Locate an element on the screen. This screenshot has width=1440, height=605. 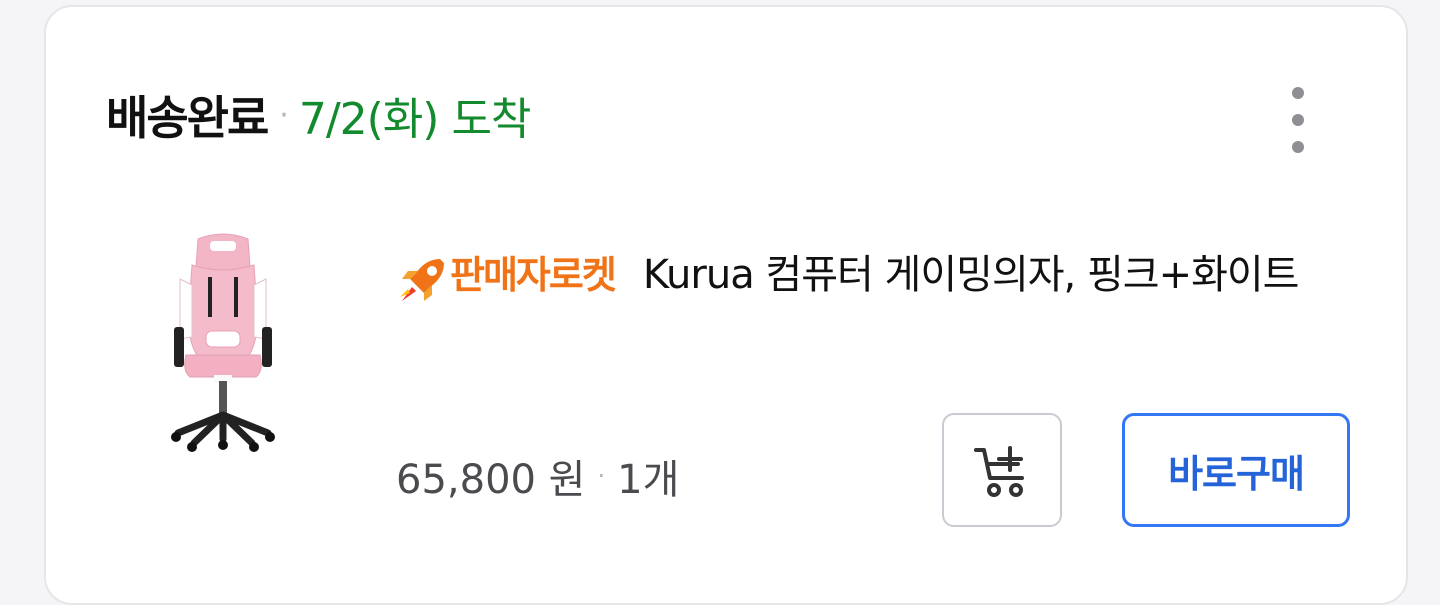
product-title: 판매자로켓 Kurua 컴퓨터 게이밍의자, 핑크+화이트 is located at coordinates (856, 275).